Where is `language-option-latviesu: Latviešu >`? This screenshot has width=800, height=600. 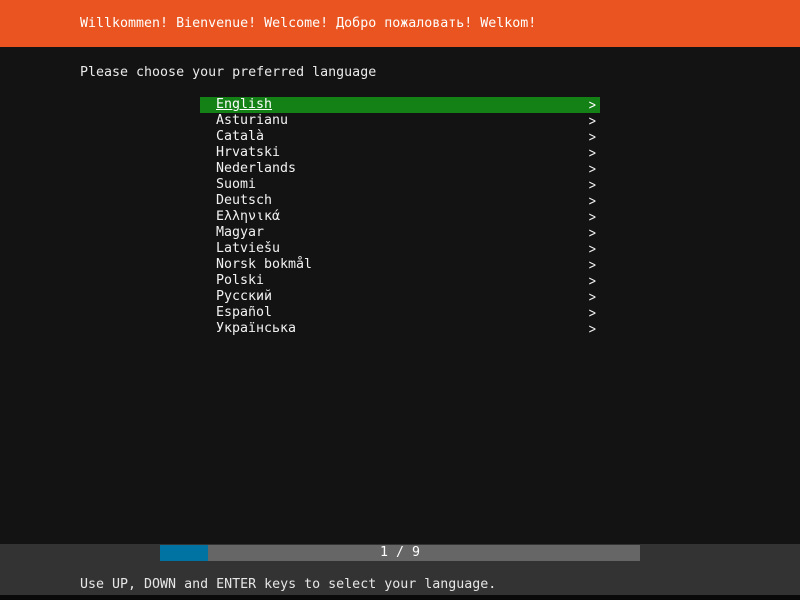
language-option-latviesu: Latviešu > is located at coordinates (400, 249).